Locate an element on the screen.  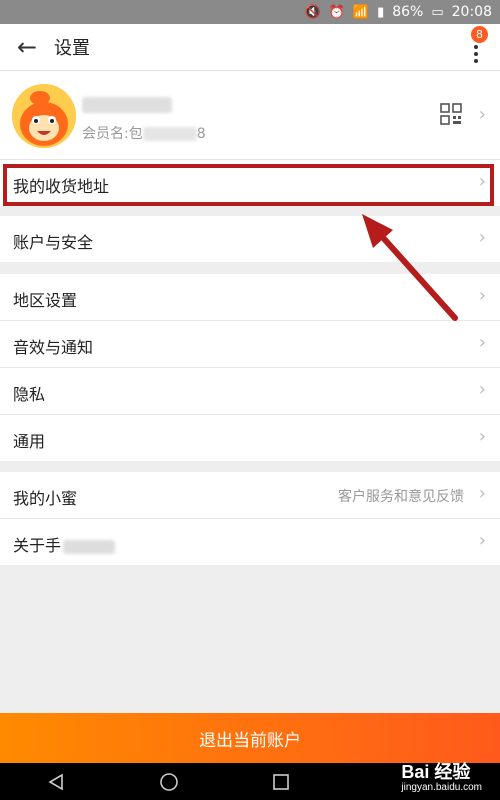
nav-home-button is located at coordinates (169, 782).